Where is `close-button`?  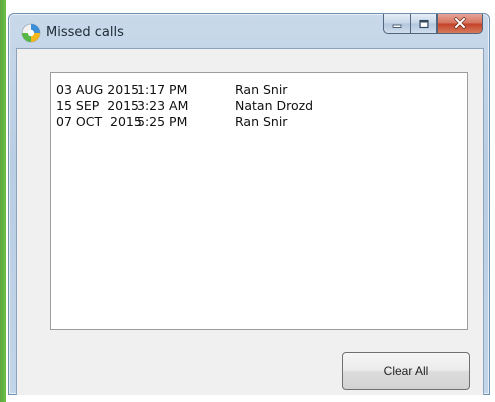 close-button is located at coordinates (460, 24).